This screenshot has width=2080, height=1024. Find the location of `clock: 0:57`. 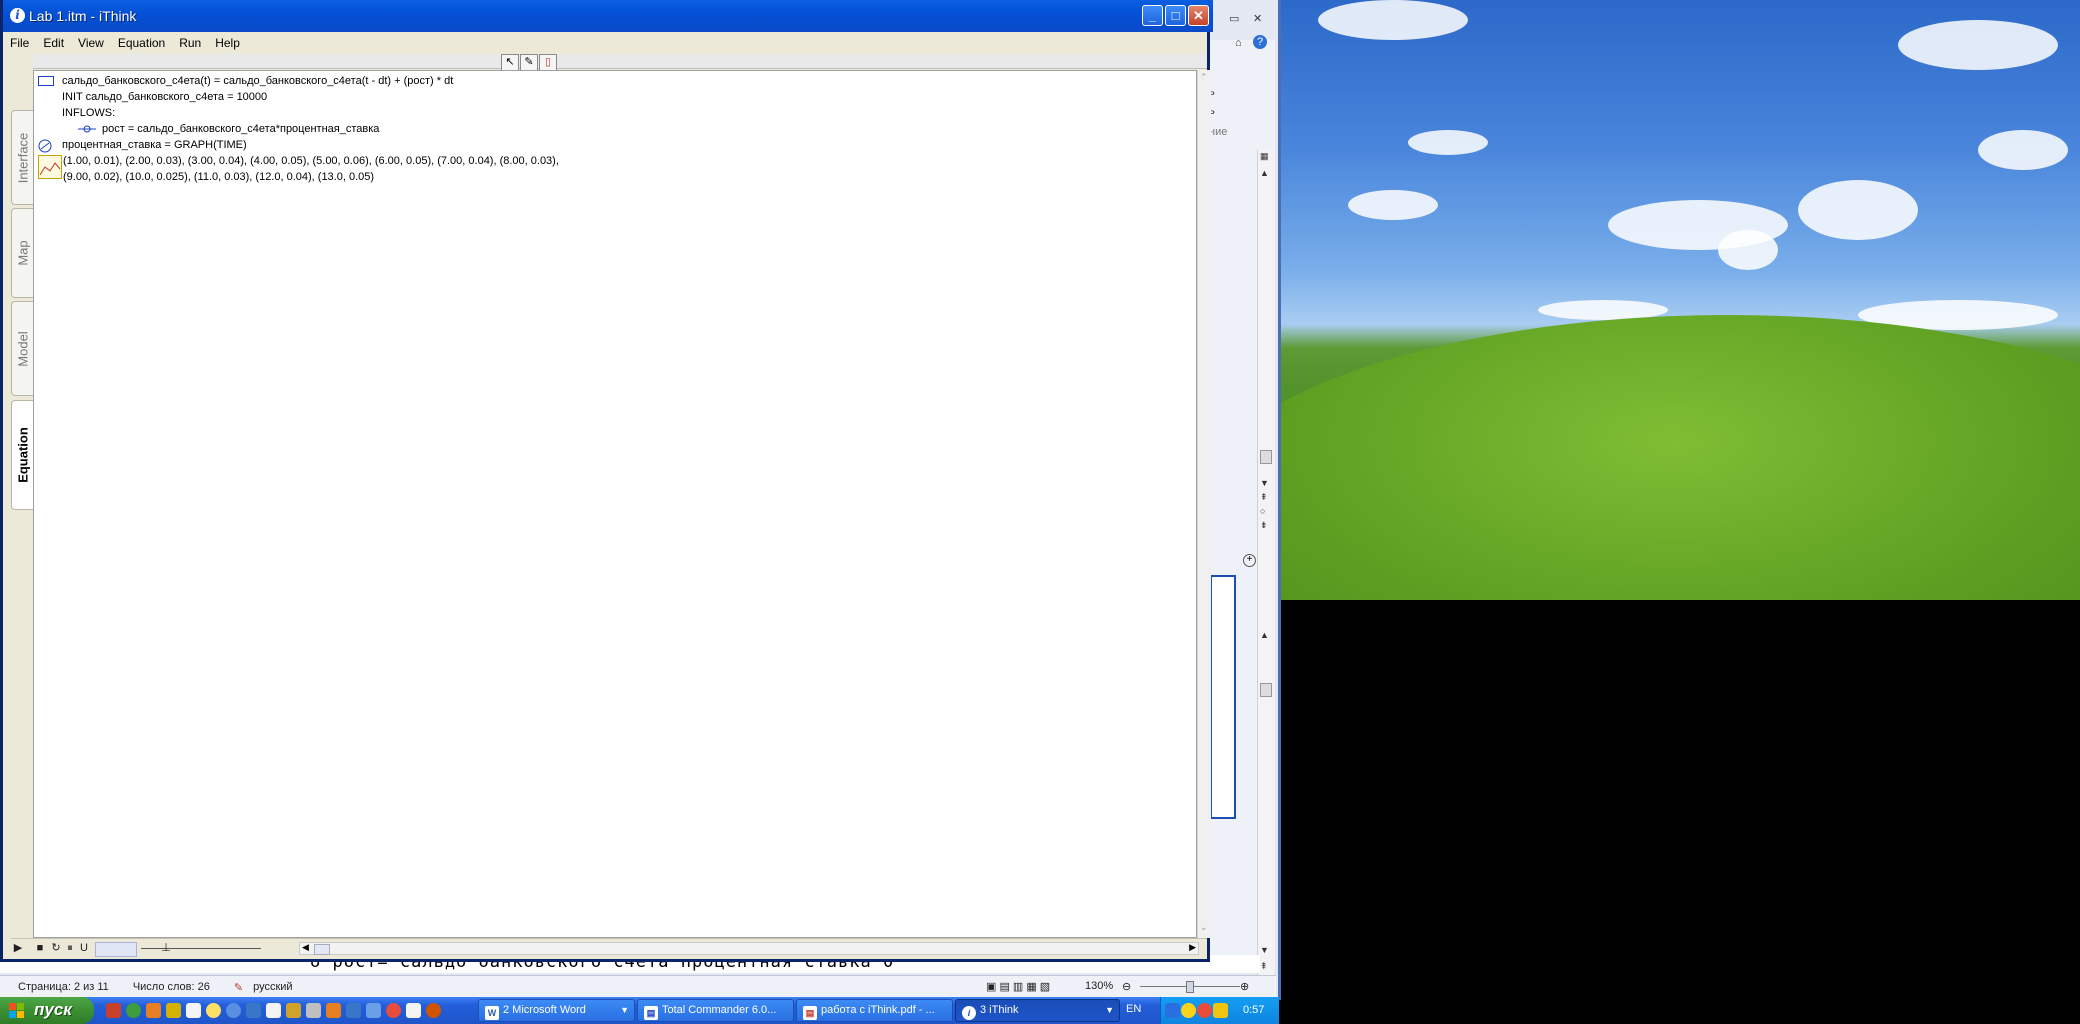

clock: 0:57 is located at coordinates (1253, 1010).